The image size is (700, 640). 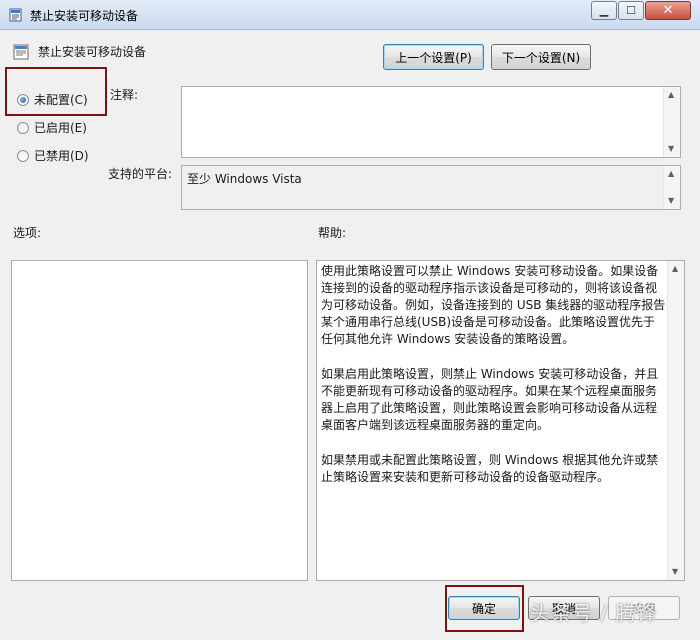 What do you see at coordinates (23, 127) in the screenshot?
I see `radio-enabled-indicator` at bounding box center [23, 127].